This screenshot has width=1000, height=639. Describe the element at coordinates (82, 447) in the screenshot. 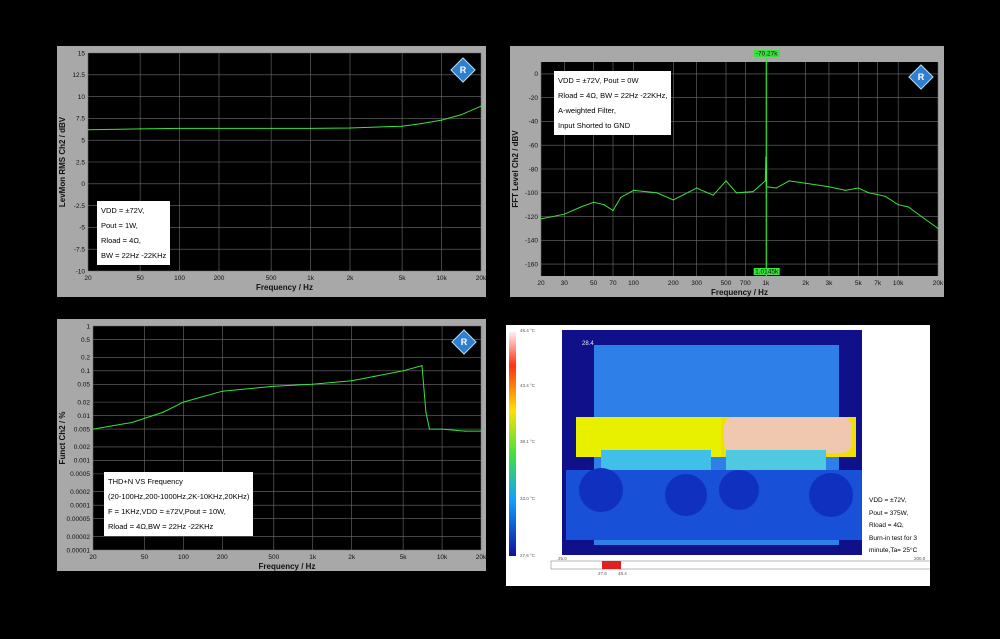

I see `y-tick-label: 0.002` at that location.